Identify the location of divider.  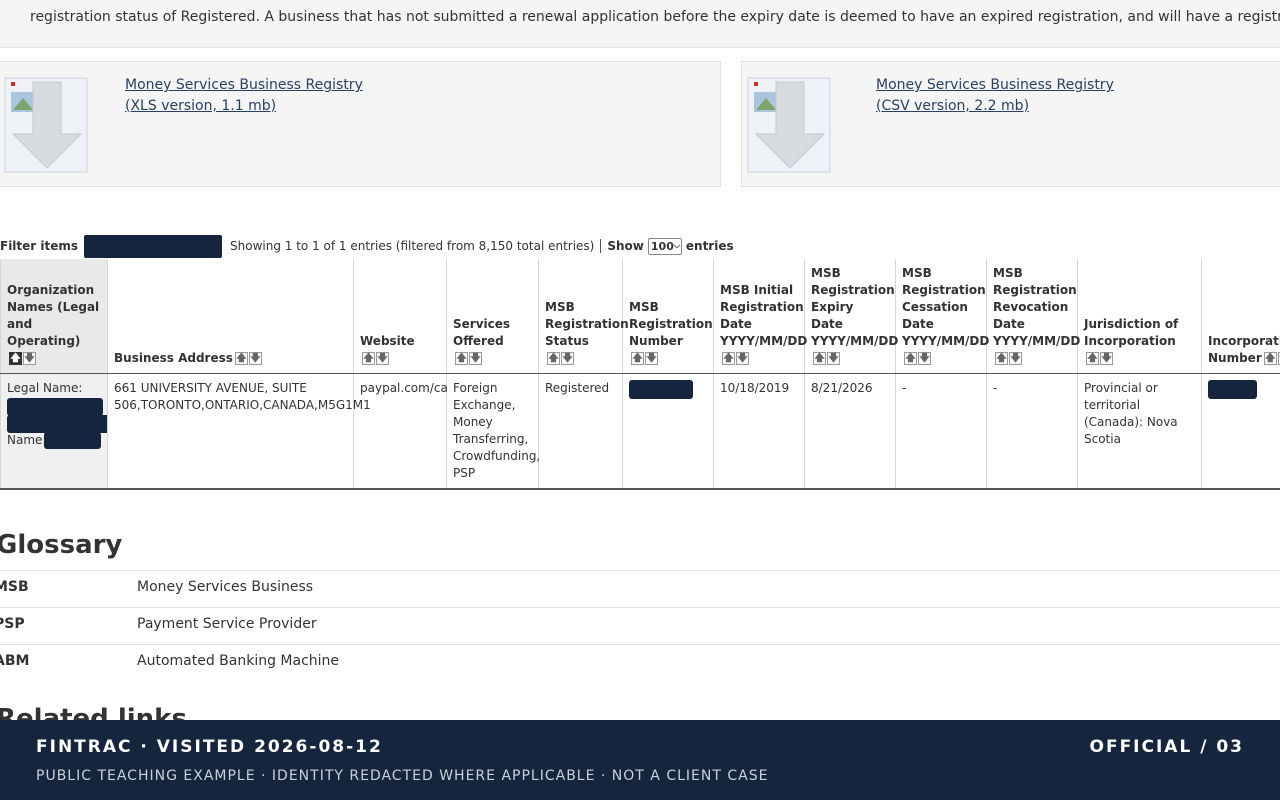
(601, 246).